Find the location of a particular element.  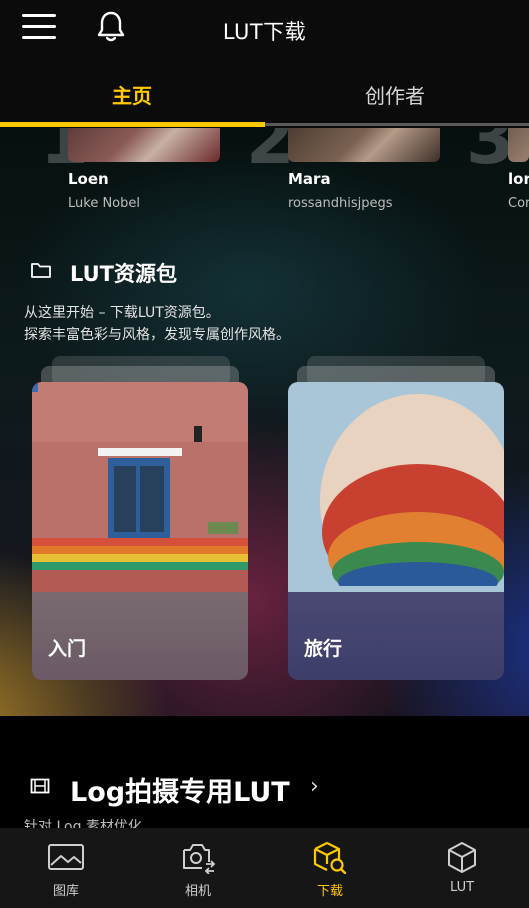

nav-label: 下载 is located at coordinates (329, 891).